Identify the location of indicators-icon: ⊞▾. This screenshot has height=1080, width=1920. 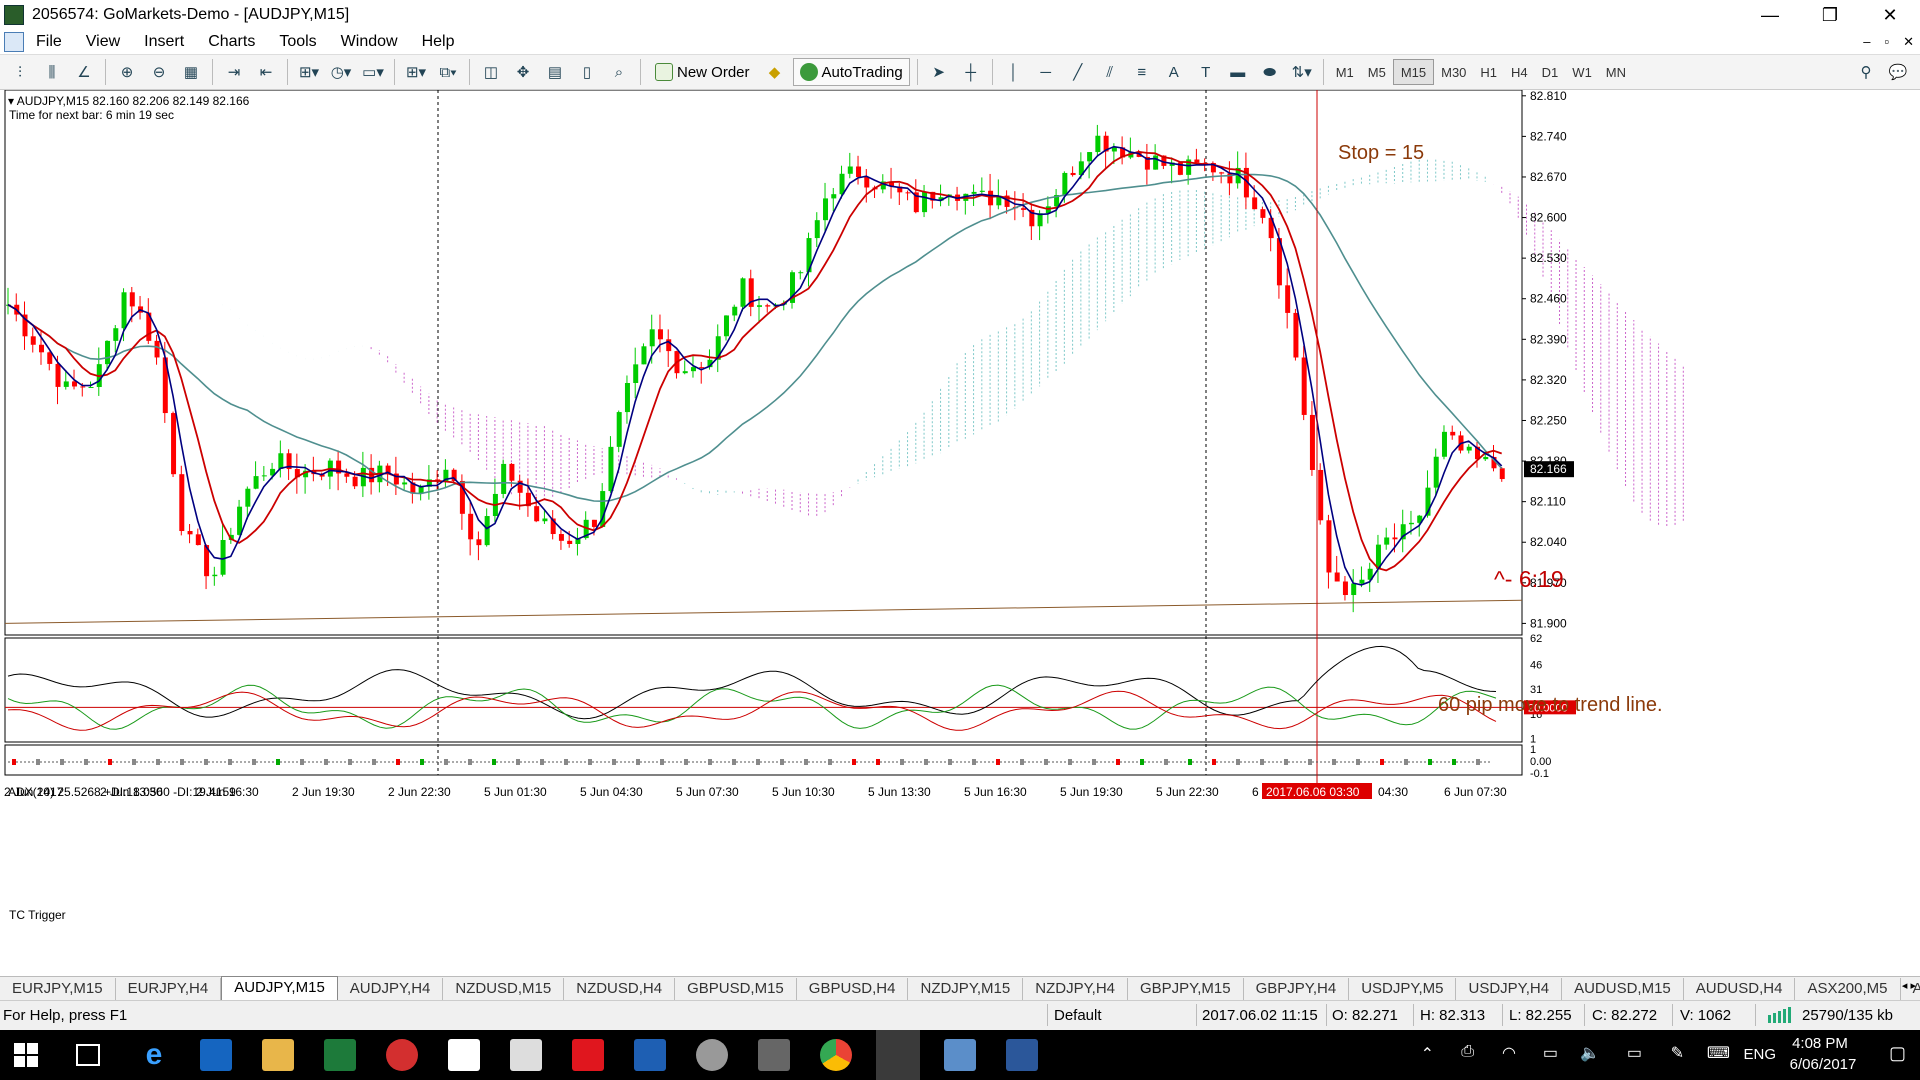
(309, 72).